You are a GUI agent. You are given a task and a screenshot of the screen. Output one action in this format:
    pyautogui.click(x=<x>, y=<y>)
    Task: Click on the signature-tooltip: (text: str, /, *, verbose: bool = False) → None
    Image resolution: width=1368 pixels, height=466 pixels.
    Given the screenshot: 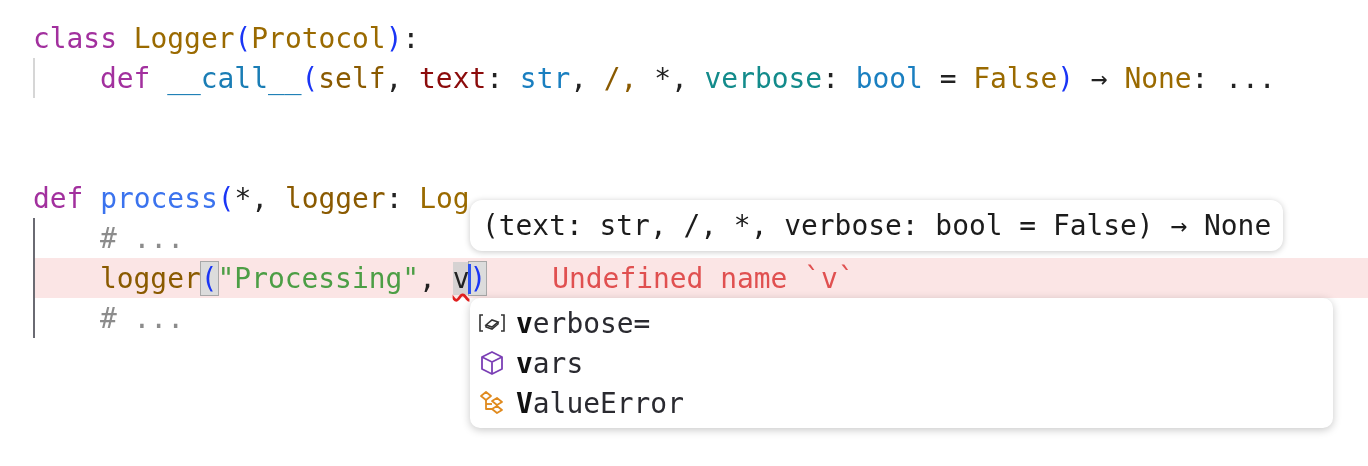 What is the action you would take?
    pyautogui.click(x=877, y=225)
    